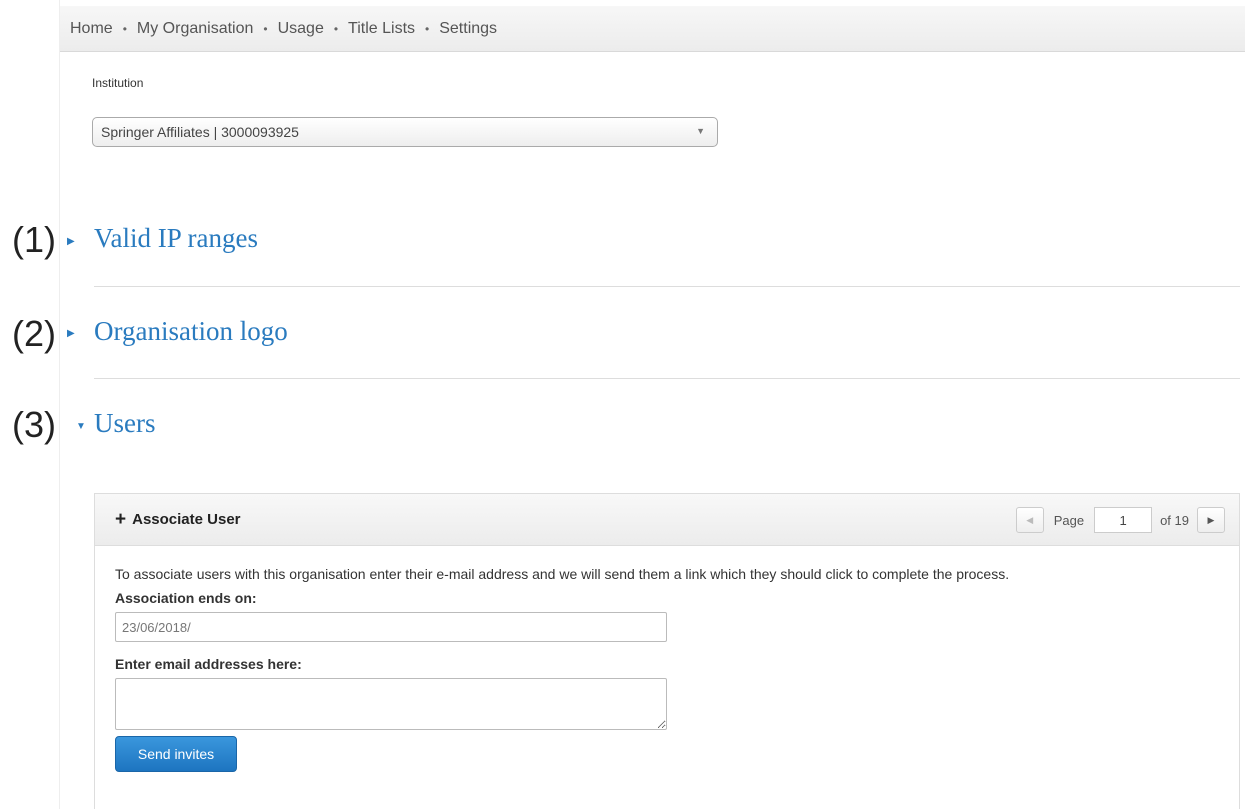 This screenshot has width=1245, height=809. I want to click on annotation-marker-1: (1), so click(34, 239).